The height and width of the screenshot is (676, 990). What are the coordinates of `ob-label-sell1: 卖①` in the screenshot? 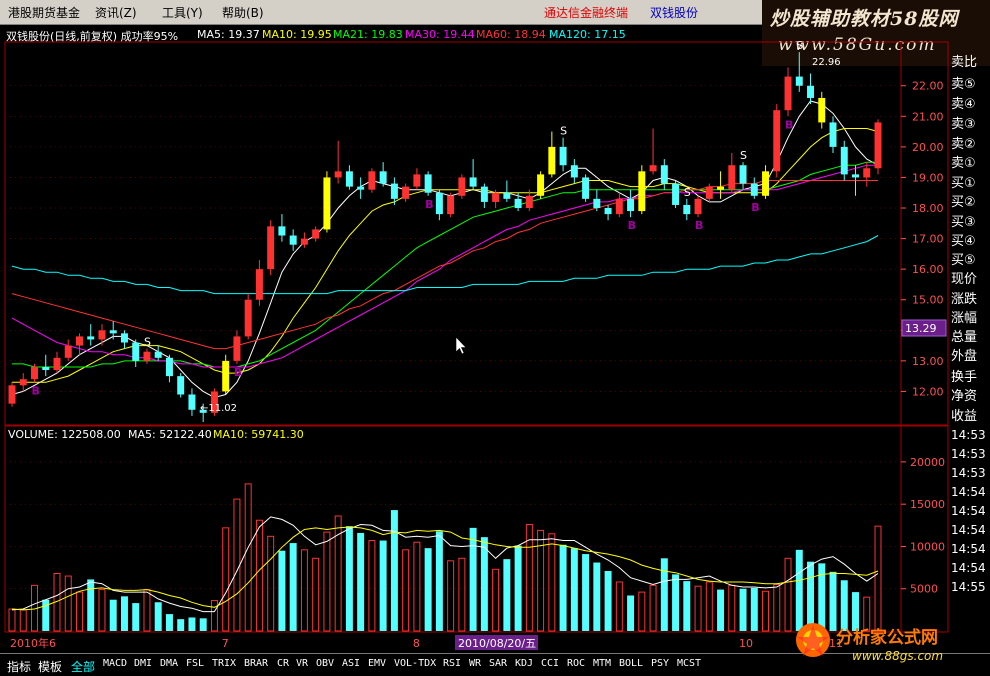 It's located at (963, 163).